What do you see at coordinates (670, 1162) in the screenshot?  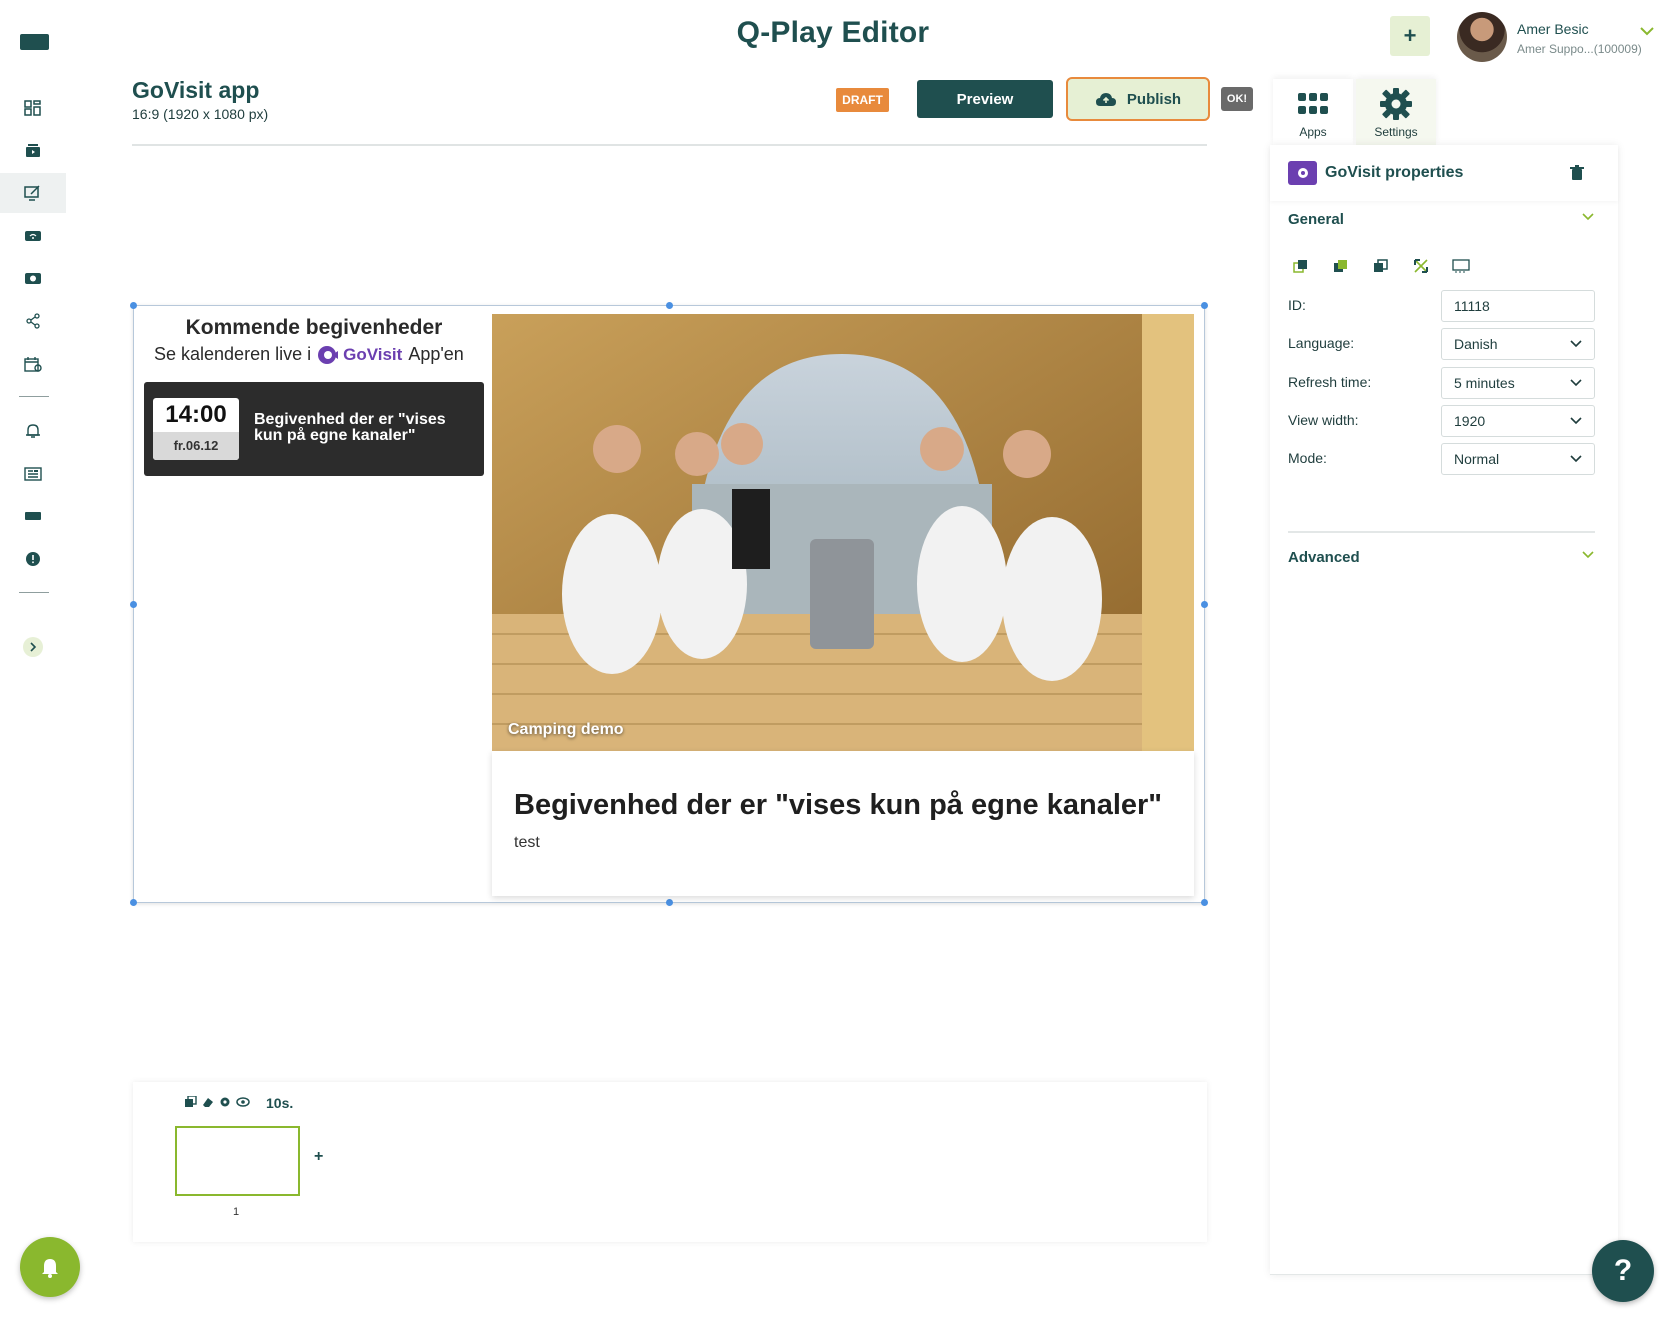 I see `slide-timeline: 10s. 1 +` at bounding box center [670, 1162].